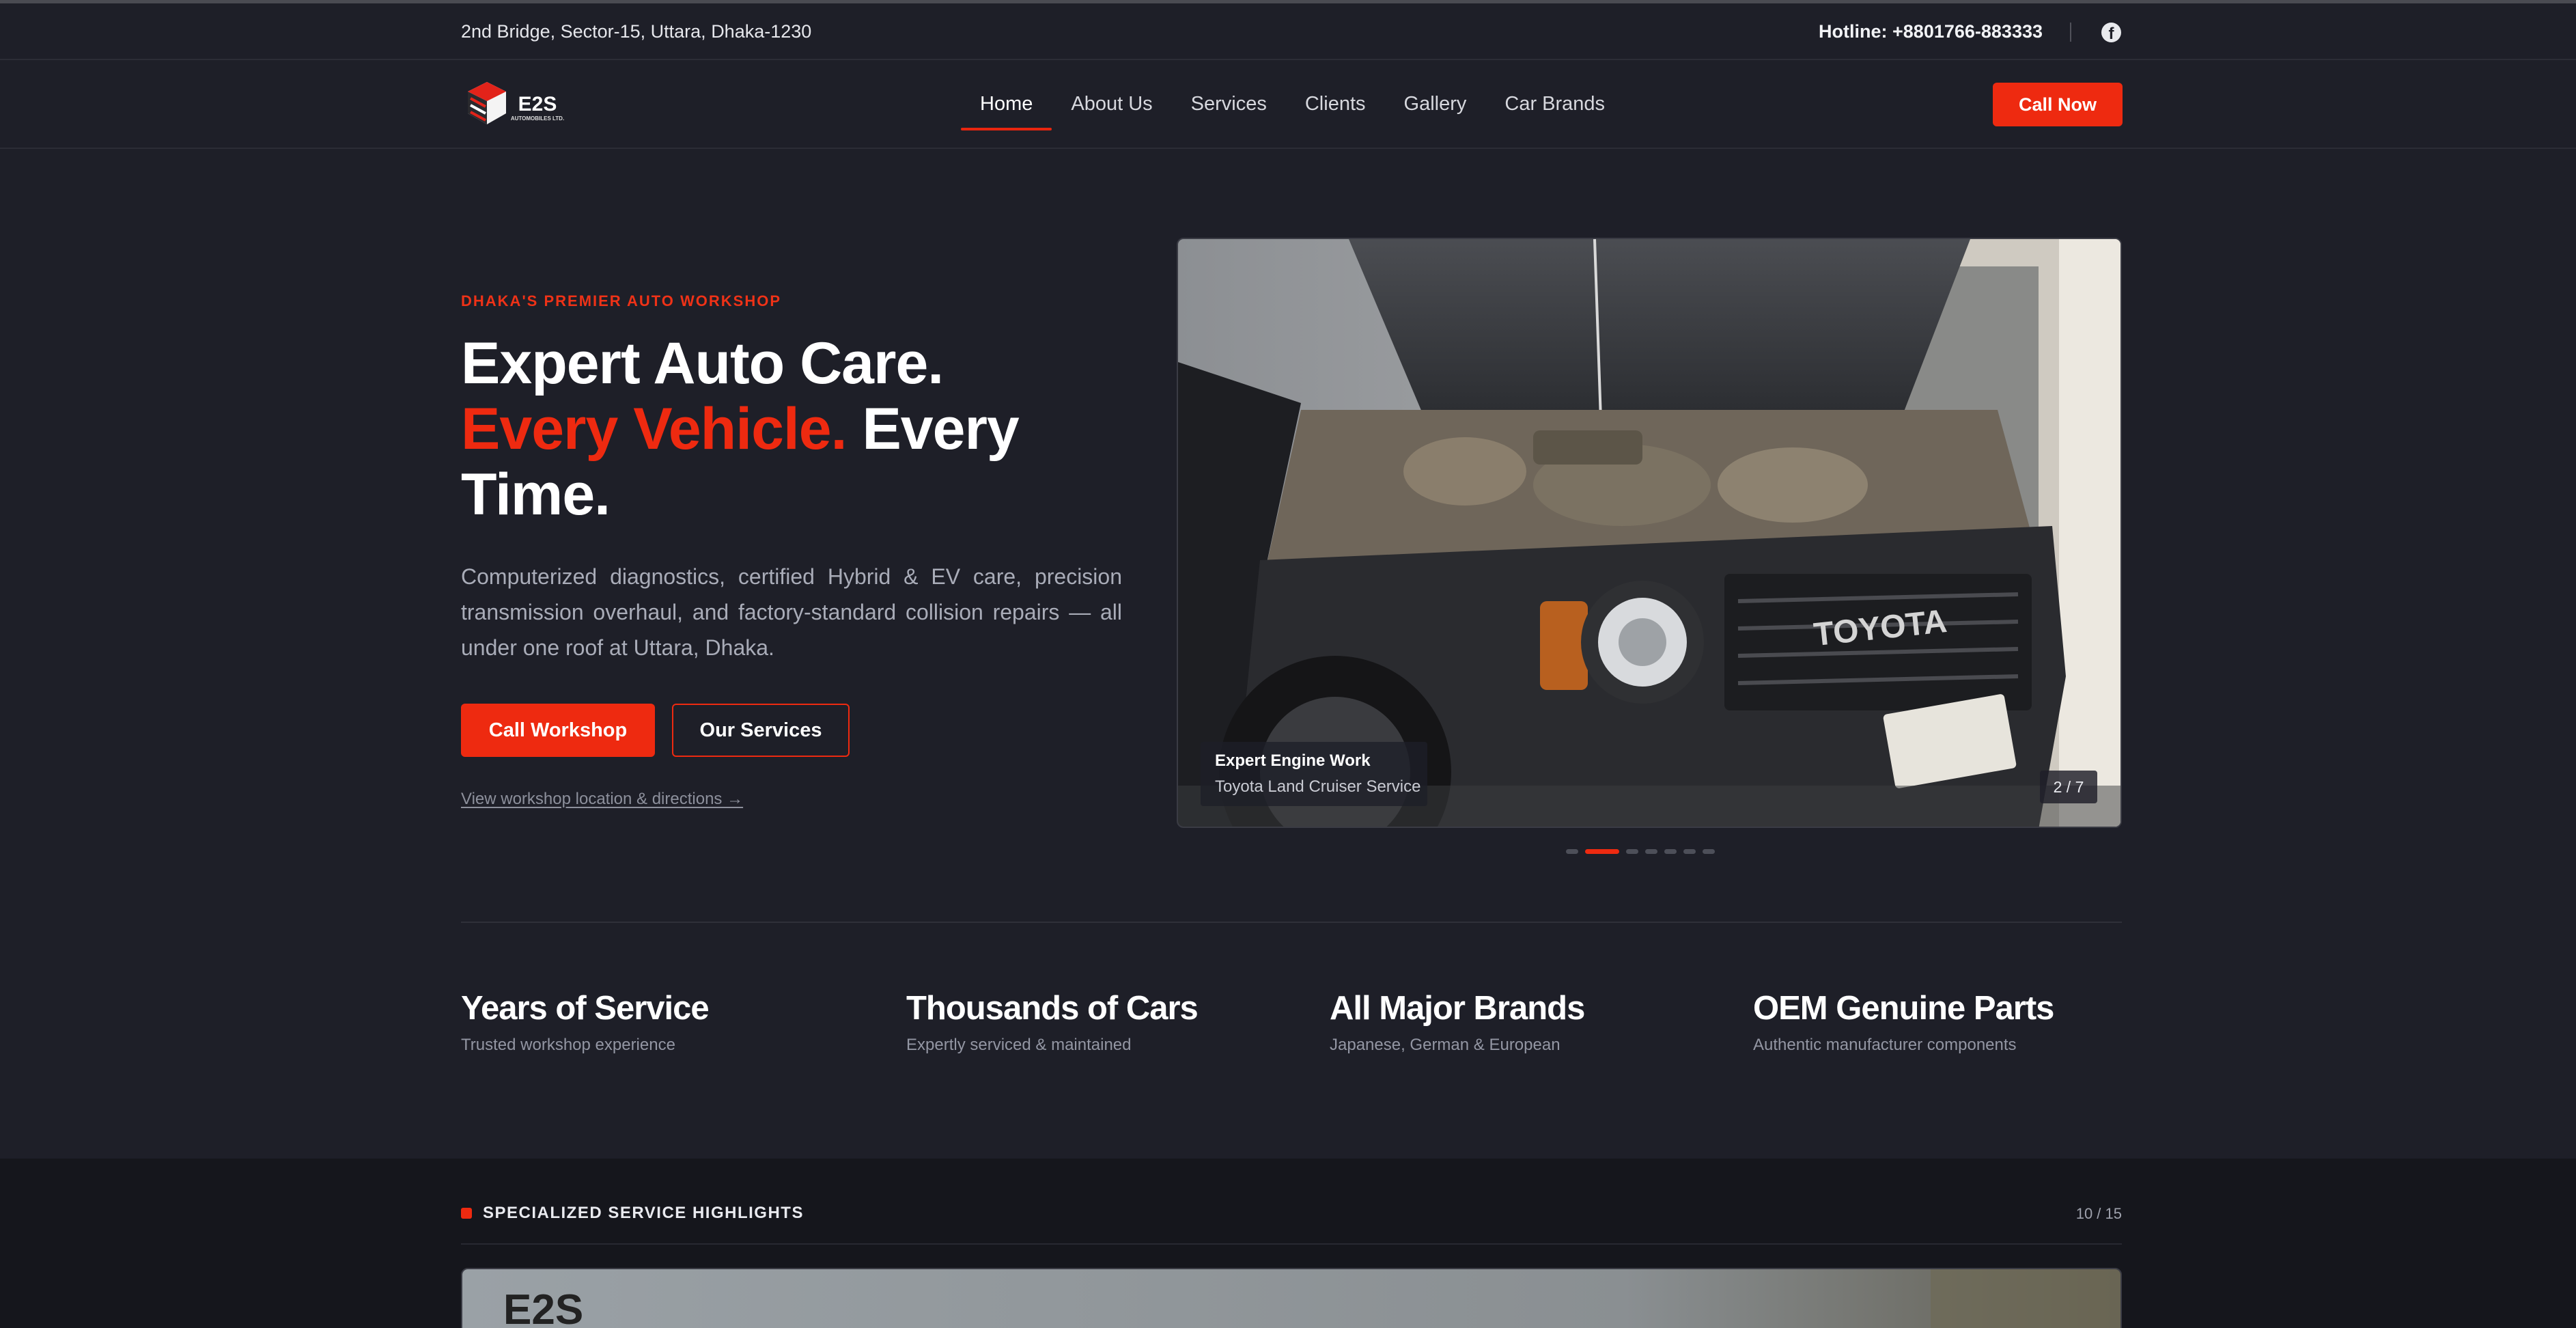 The image size is (2576, 1328). I want to click on stat-value: Thousands of Cars, so click(1052, 1008).